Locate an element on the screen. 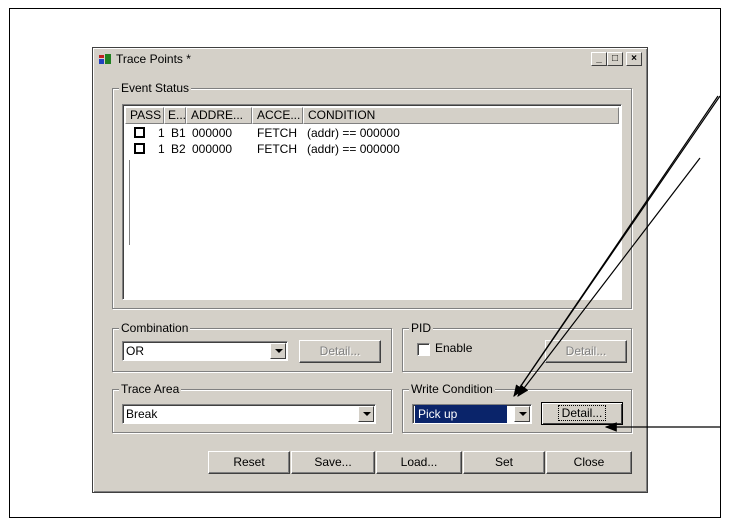 This screenshot has height=526, width=730. arrow-helper is located at coordinates (637, 246).